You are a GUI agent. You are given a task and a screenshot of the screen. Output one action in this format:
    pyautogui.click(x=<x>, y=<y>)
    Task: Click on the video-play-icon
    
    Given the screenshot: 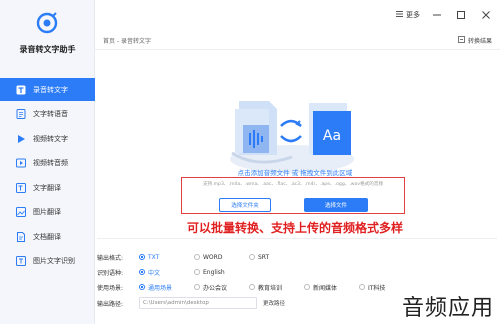 What is the action you would take?
    pyautogui.click(x=21, y=139)
    